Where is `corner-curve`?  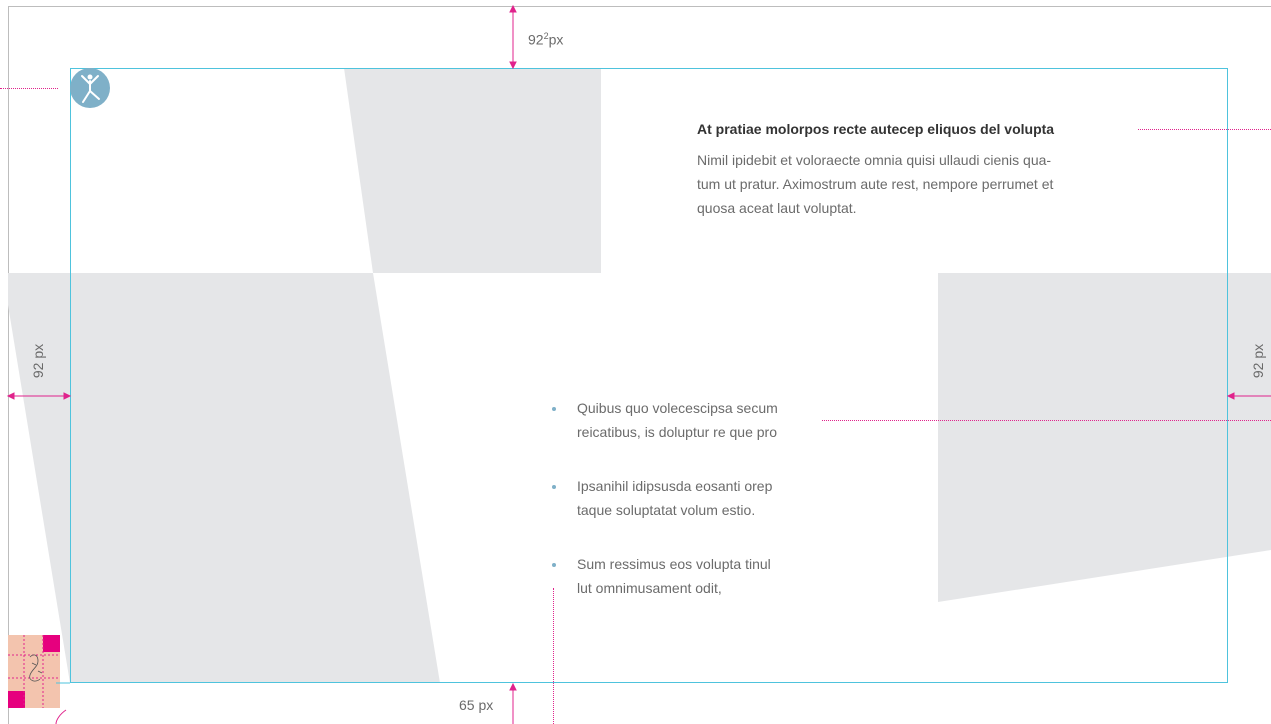
corner-curve is located at coordinates (62, 703).